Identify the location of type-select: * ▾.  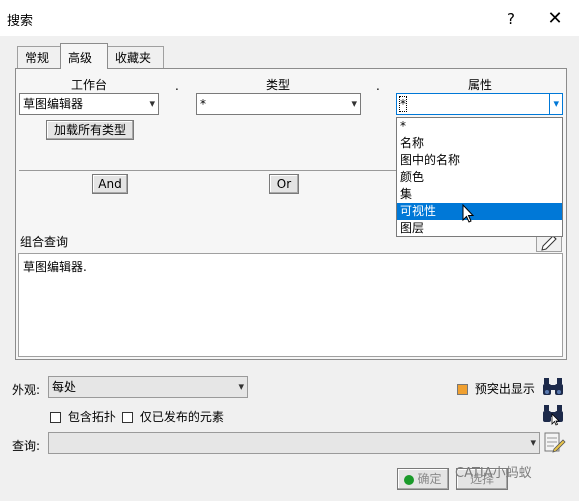
(278, 104).